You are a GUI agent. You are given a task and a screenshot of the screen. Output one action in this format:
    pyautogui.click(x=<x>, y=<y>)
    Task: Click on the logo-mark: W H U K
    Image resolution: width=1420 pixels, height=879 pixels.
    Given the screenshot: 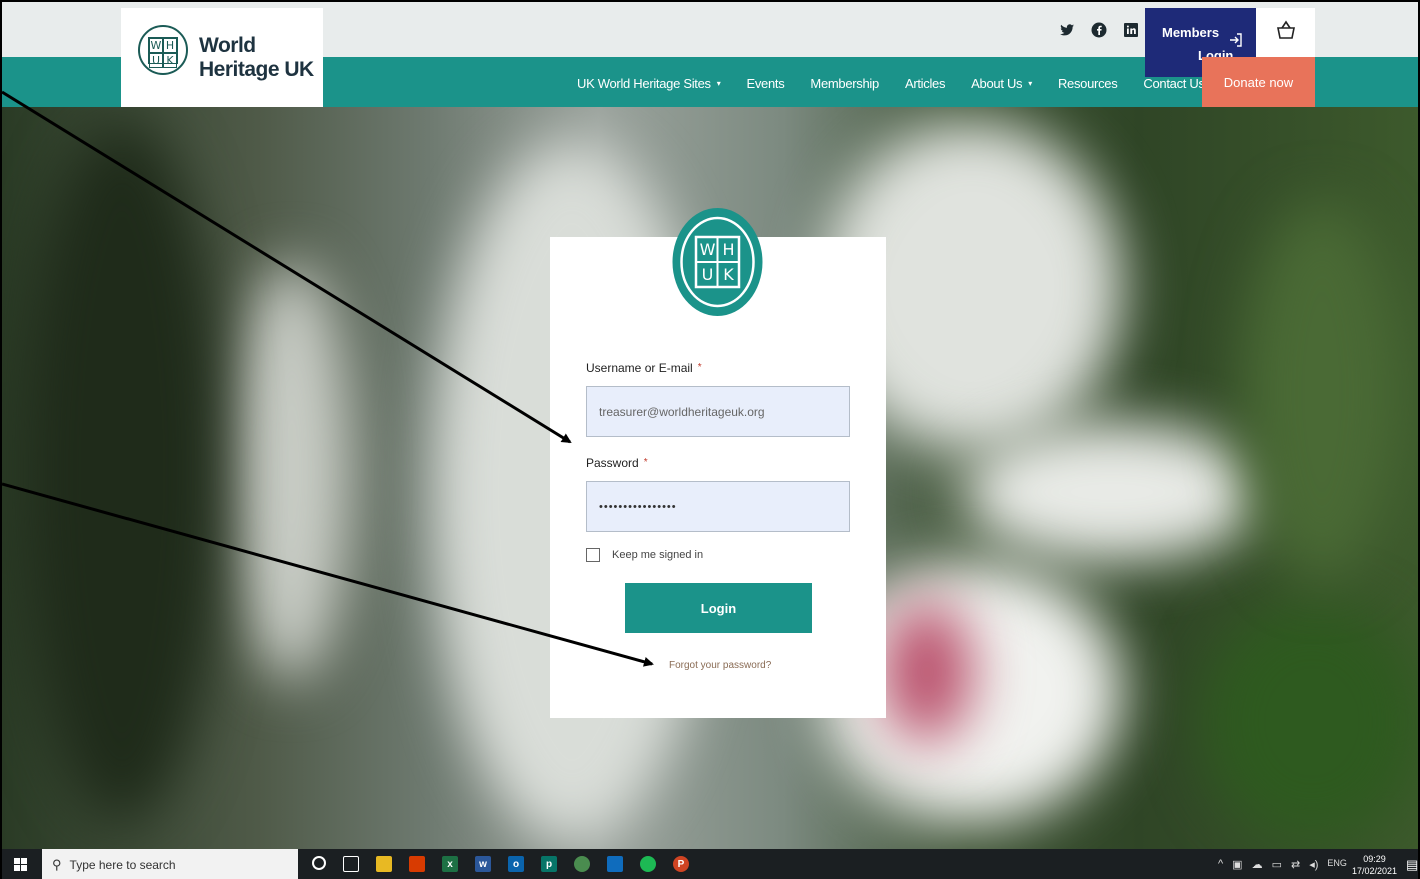 What is the action you would take?
    pyautogui.click(x=163, y=52)
    